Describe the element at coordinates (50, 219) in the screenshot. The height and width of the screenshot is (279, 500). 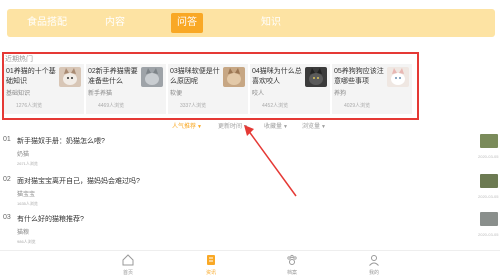
I see `list-item-title: 有什么好的猫粮推荐?` at that location.